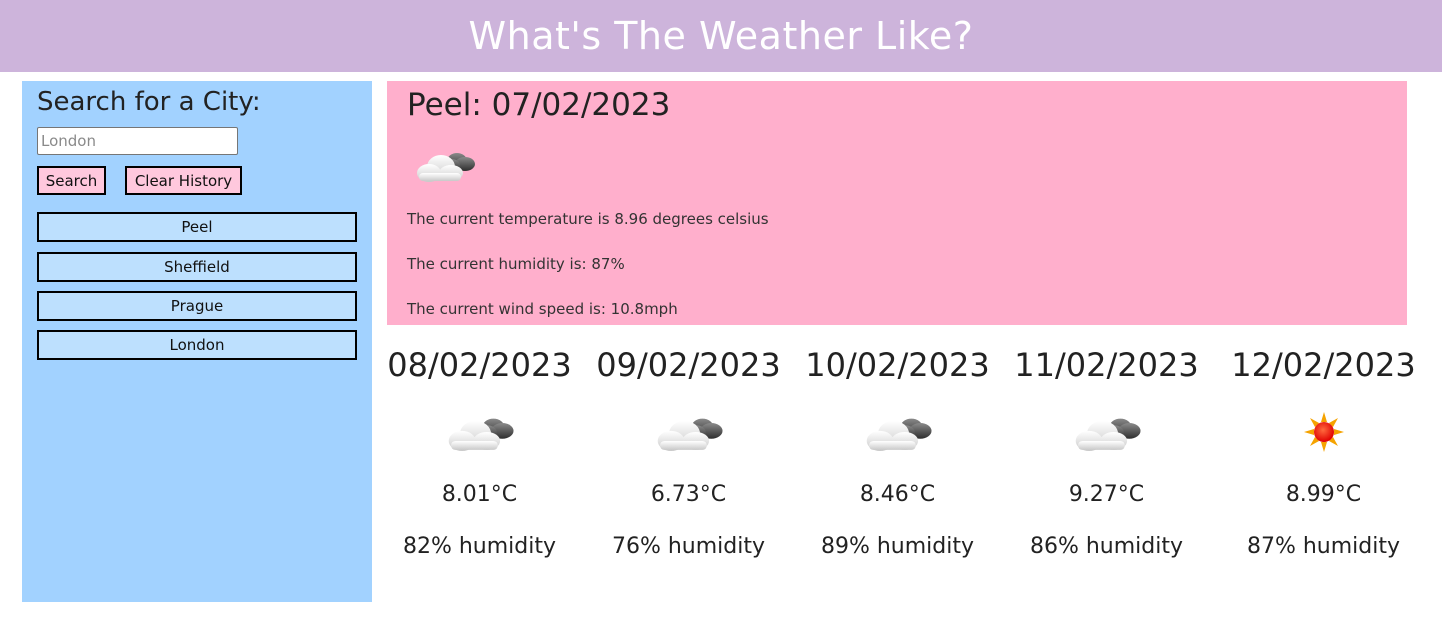 This screenshot has width=1442, height=631. I want to click on forecast-date: 11/02/2023, so click(1106, 365).